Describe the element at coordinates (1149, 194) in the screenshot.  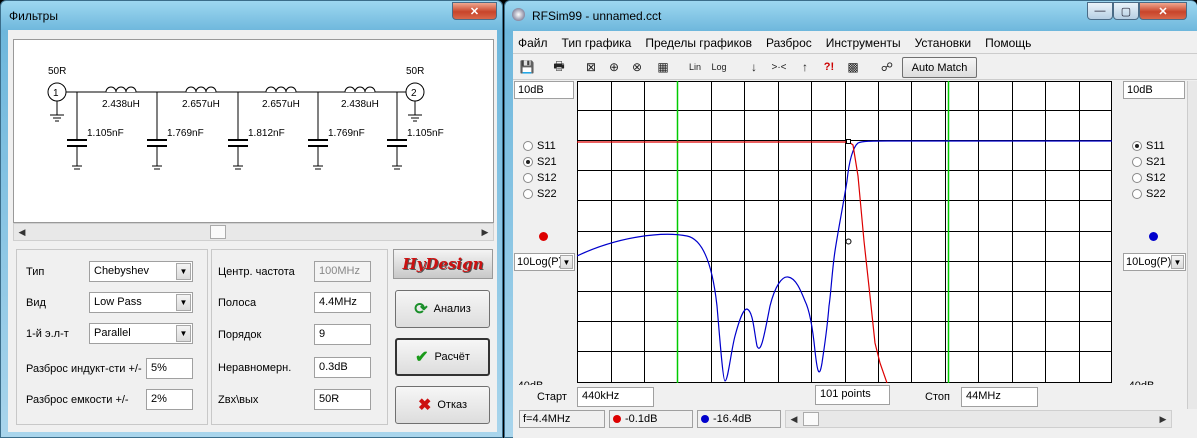
I see `right-radio-s22: S22` at that location.